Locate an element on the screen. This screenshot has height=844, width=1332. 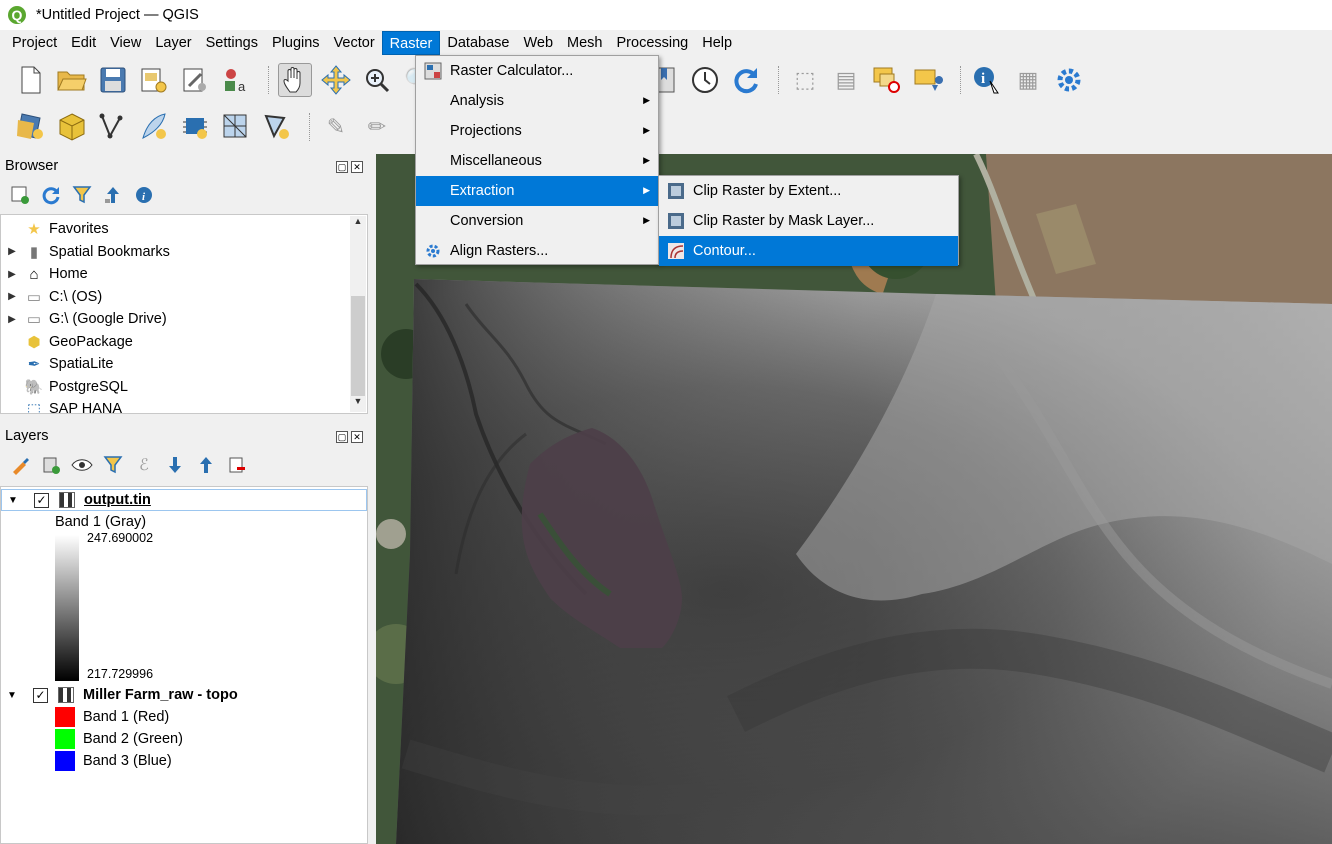
properties-info-icon: i is located at coordinates (144, 195).